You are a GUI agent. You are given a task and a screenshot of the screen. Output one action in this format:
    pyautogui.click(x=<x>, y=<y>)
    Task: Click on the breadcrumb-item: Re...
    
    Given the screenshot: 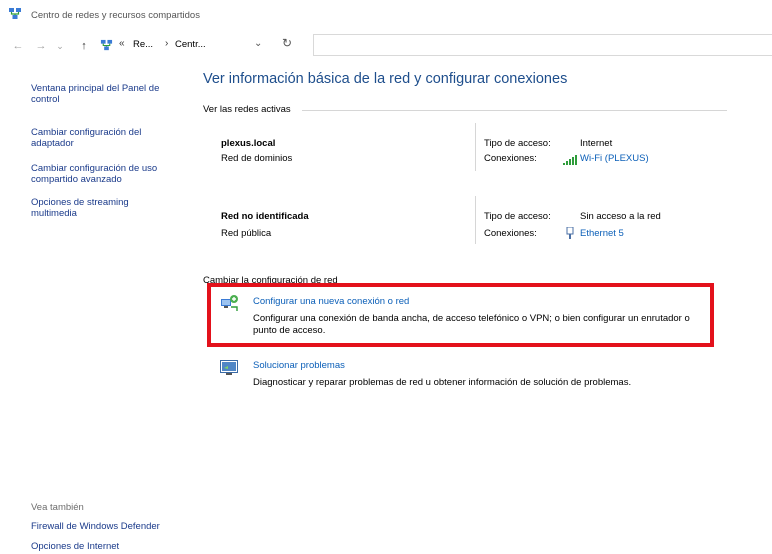 What is the action you would take?
    pyautogui.click(x=143, y=44)
    